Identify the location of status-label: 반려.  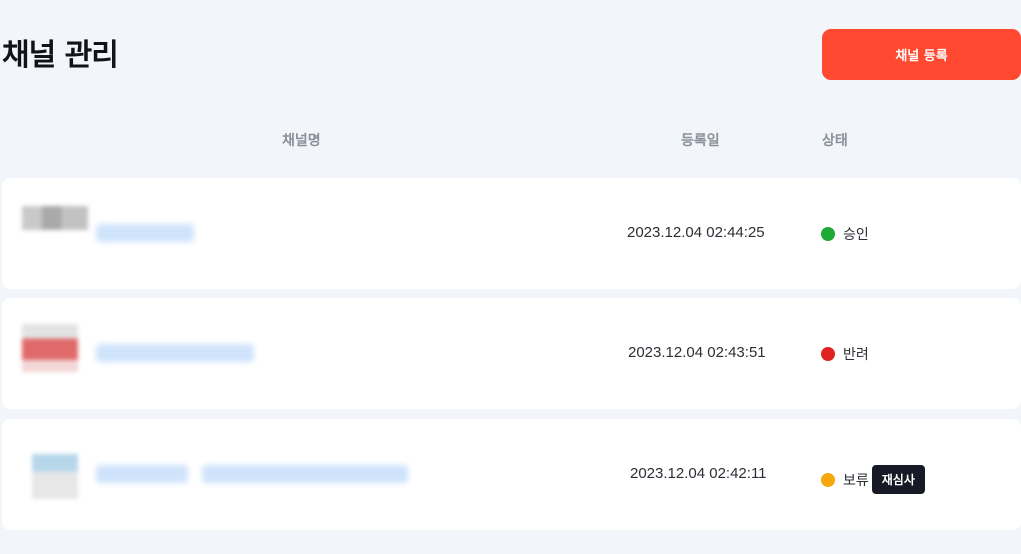
(856, 355).